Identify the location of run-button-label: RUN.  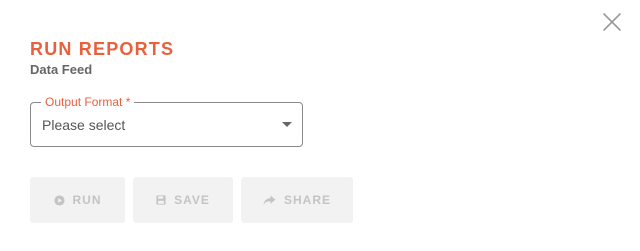
(87, 200).